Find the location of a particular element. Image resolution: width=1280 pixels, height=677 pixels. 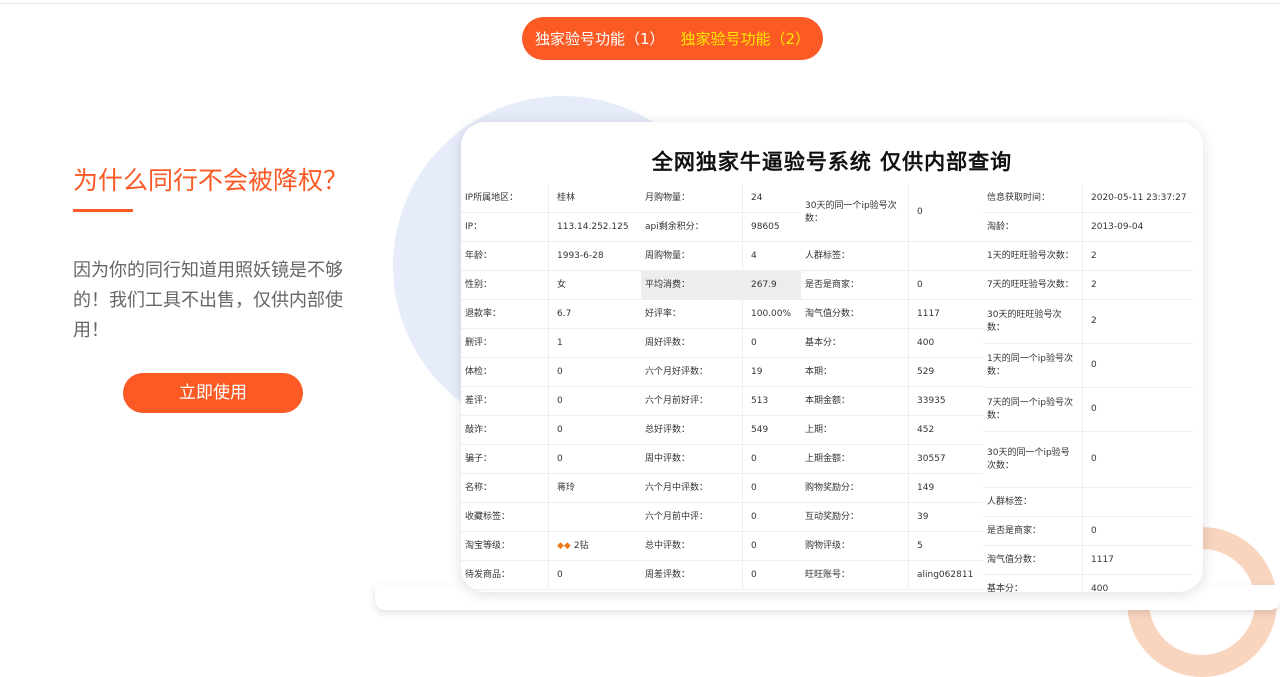

field-label: 淘宝等级： is located at coordinates (505, 546).